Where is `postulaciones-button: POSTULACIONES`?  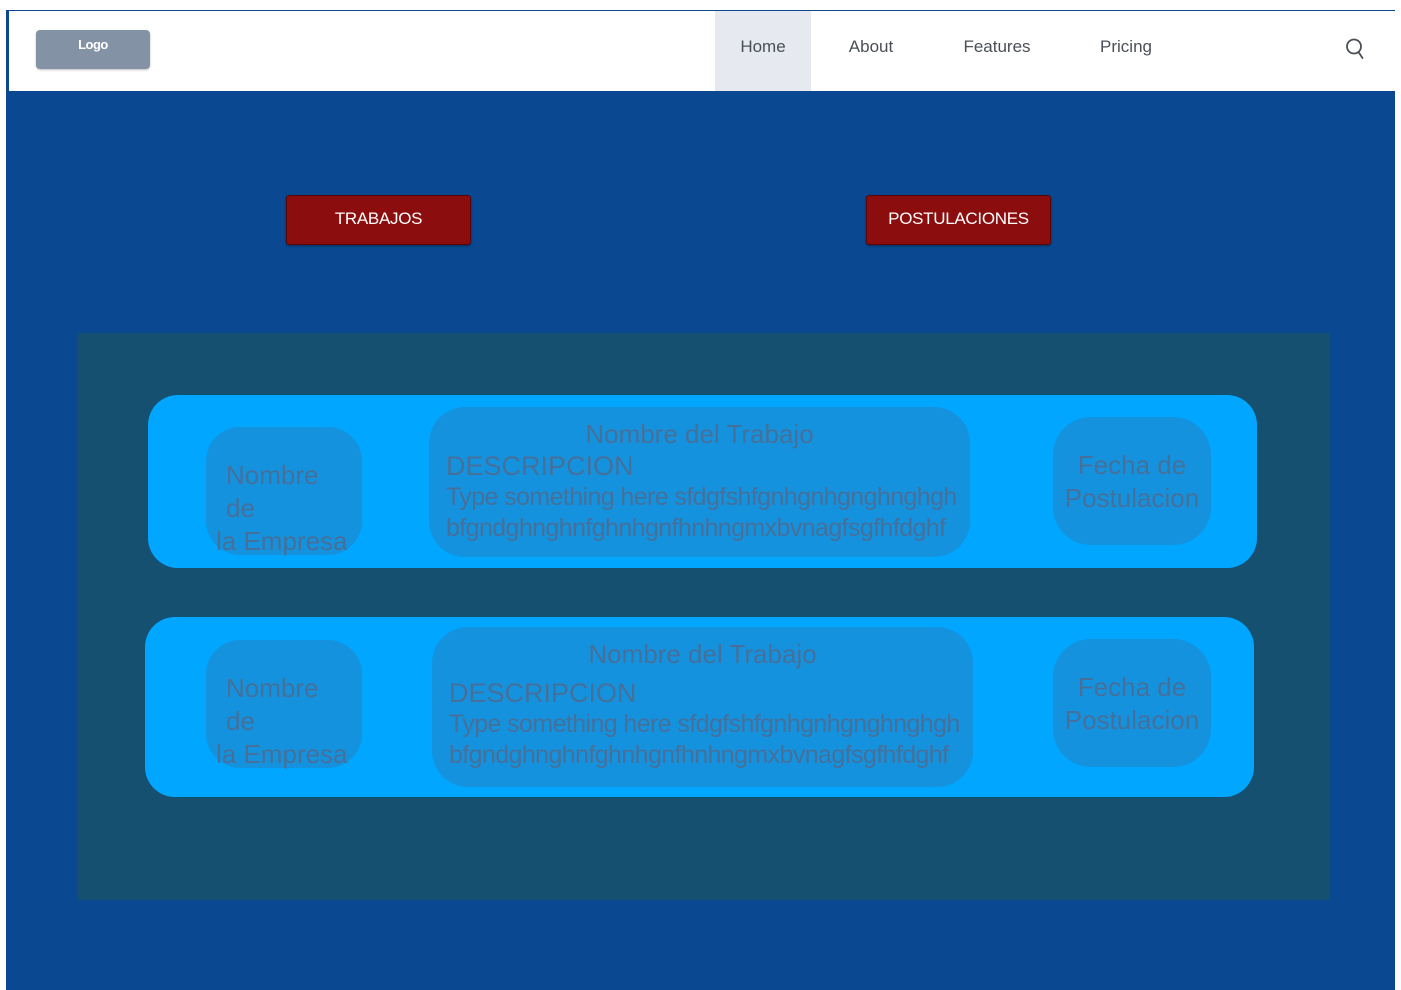 postulaciones-button: POSTULACIONES is located at coordinates (958, 220).